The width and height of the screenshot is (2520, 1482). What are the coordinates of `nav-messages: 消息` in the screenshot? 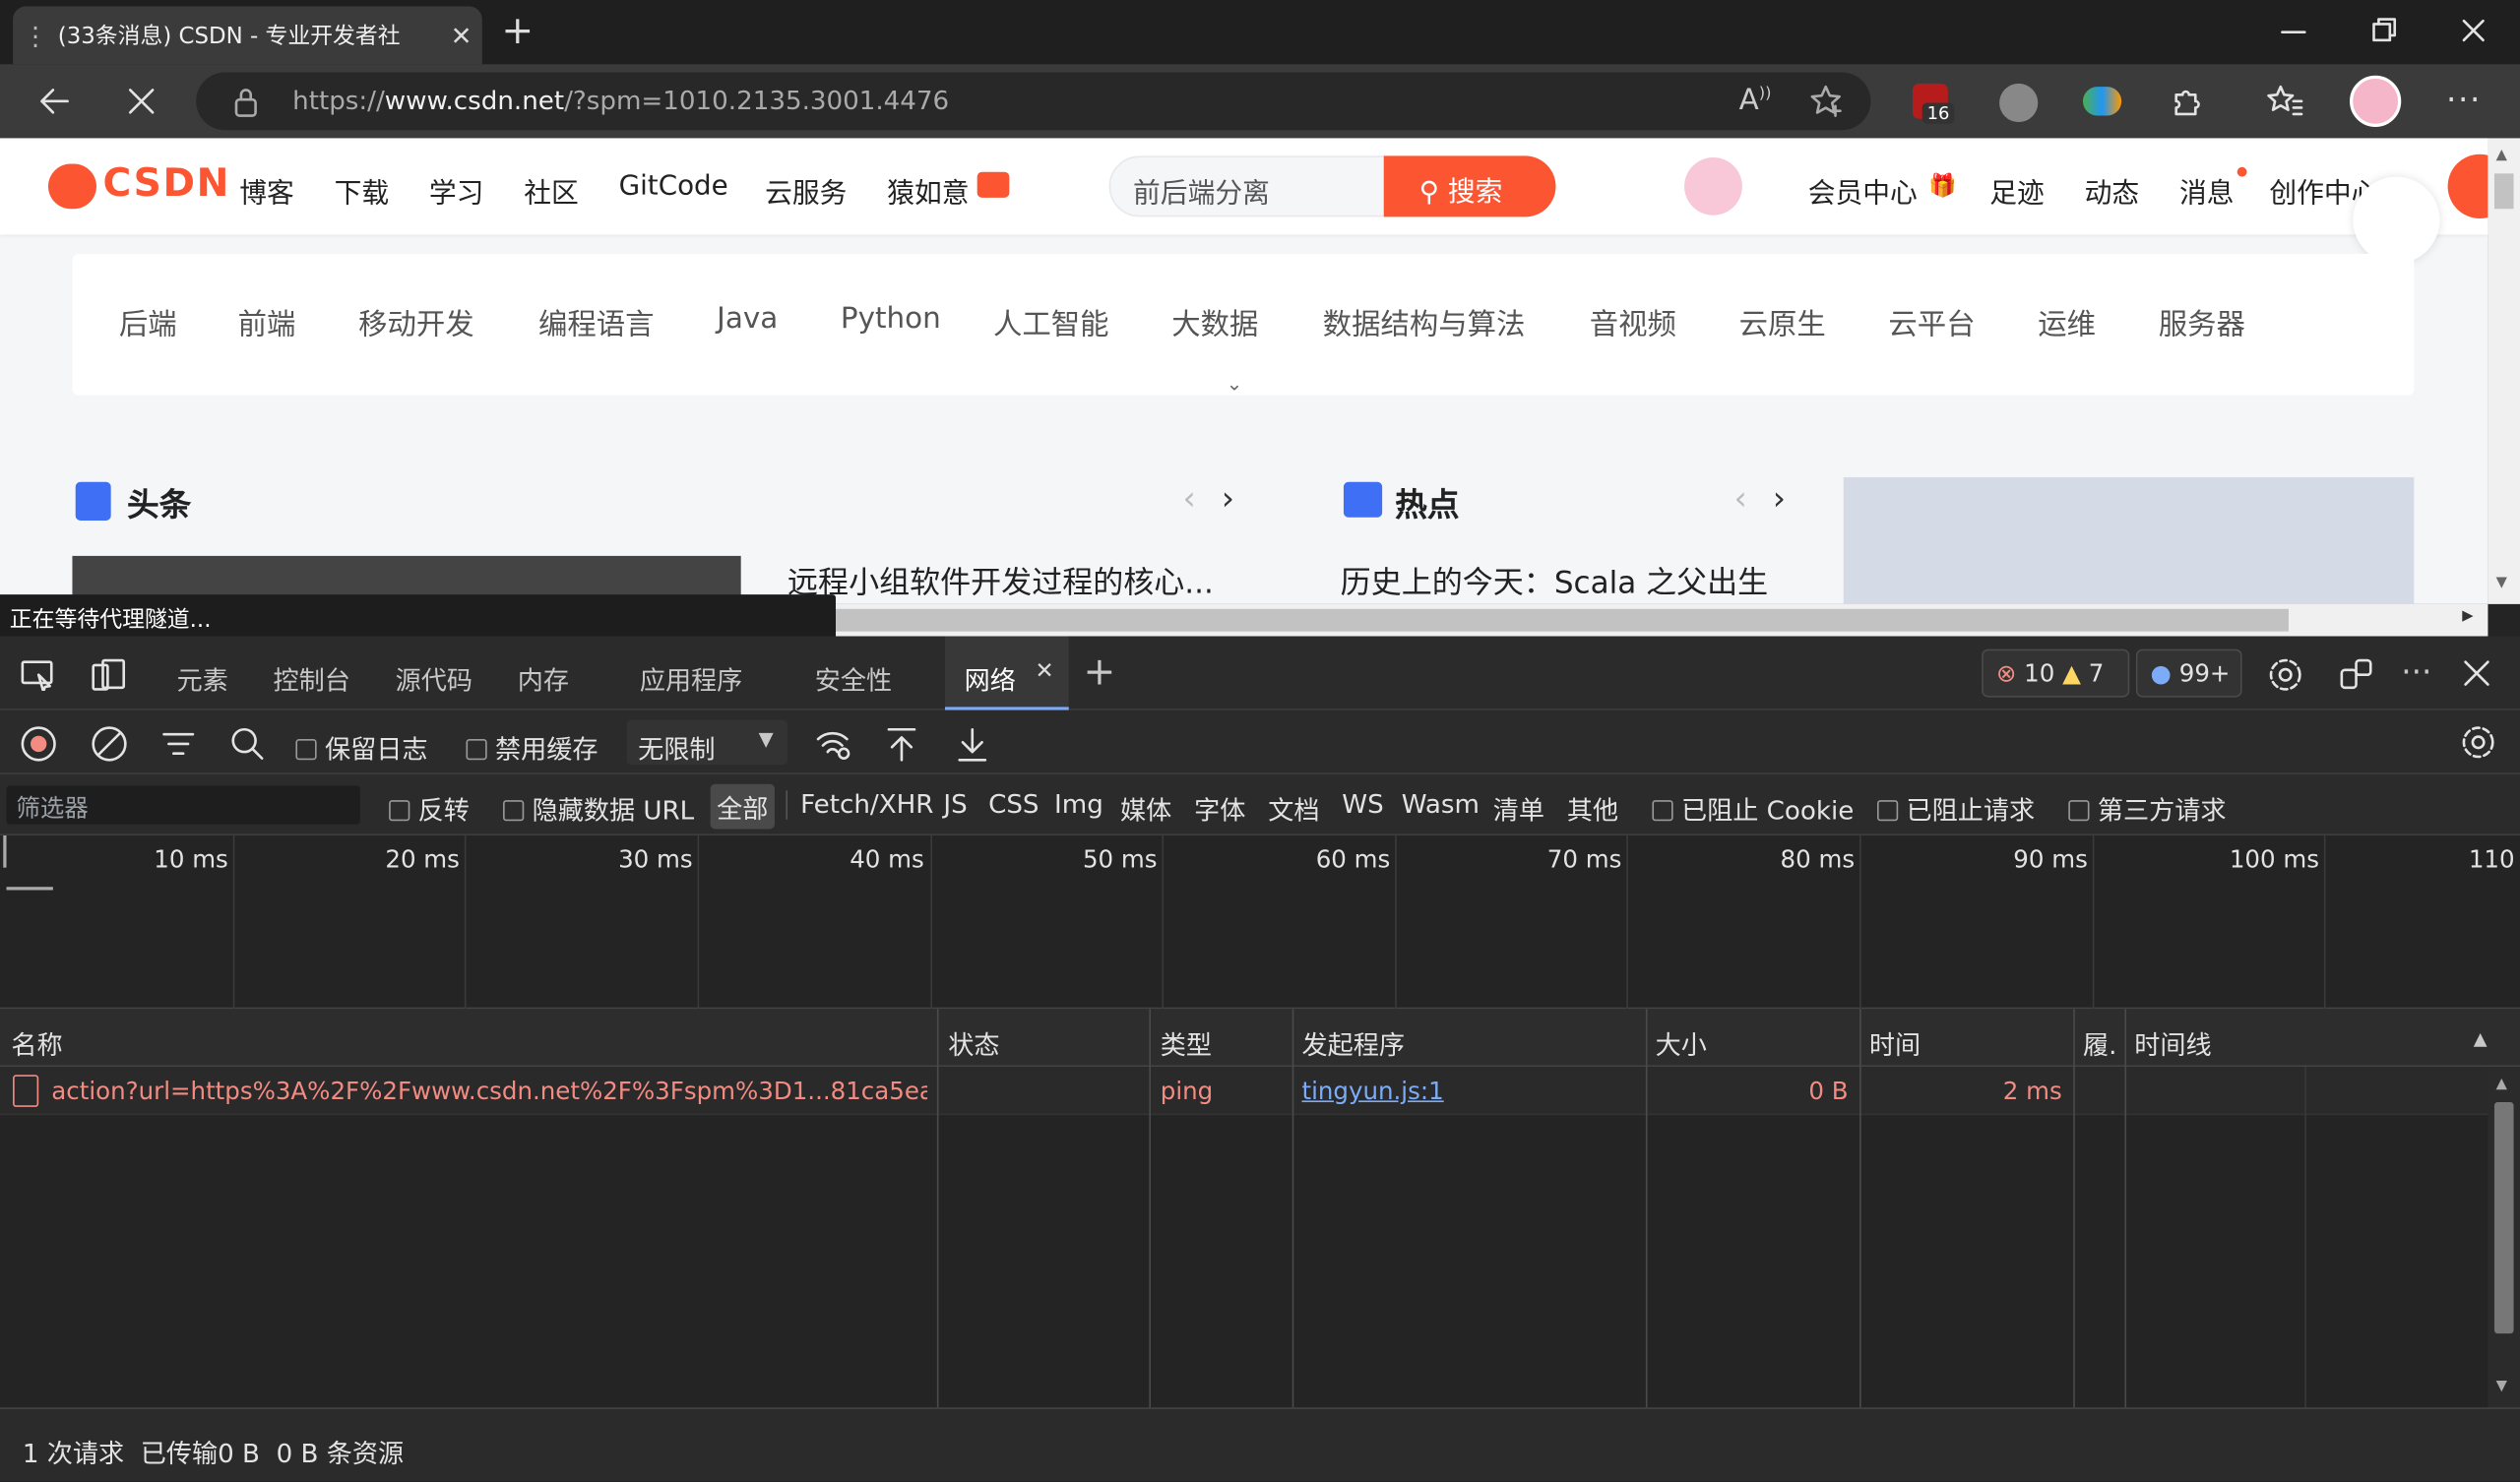 It's located at (2207, 190).